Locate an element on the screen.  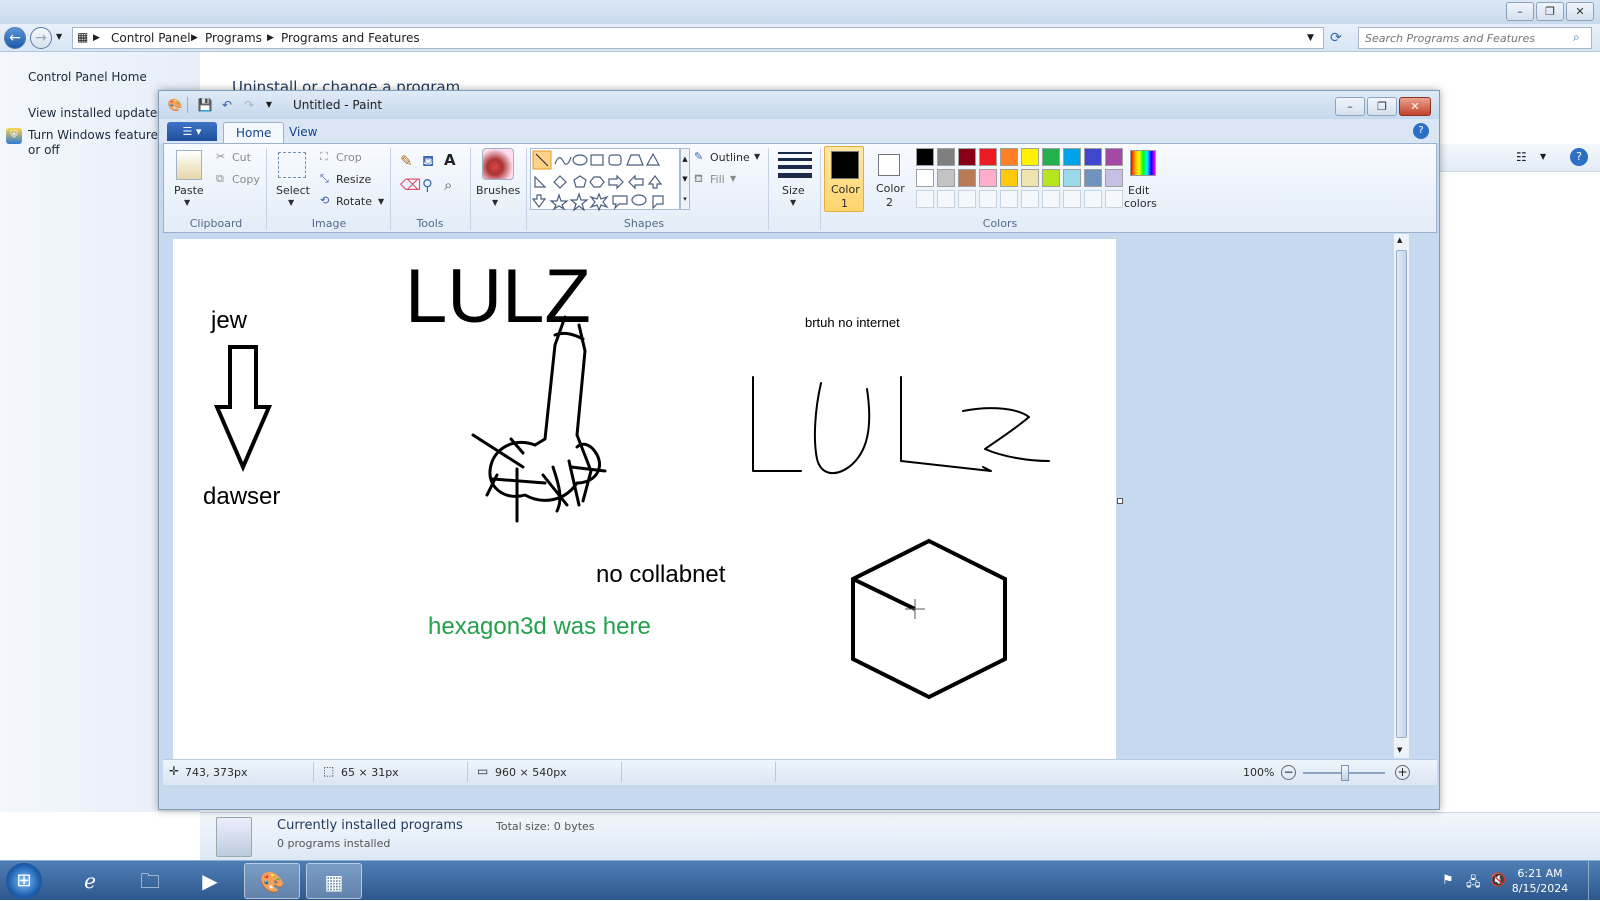
view-options-icon: ☷ is located at coordinates (1521, 157).